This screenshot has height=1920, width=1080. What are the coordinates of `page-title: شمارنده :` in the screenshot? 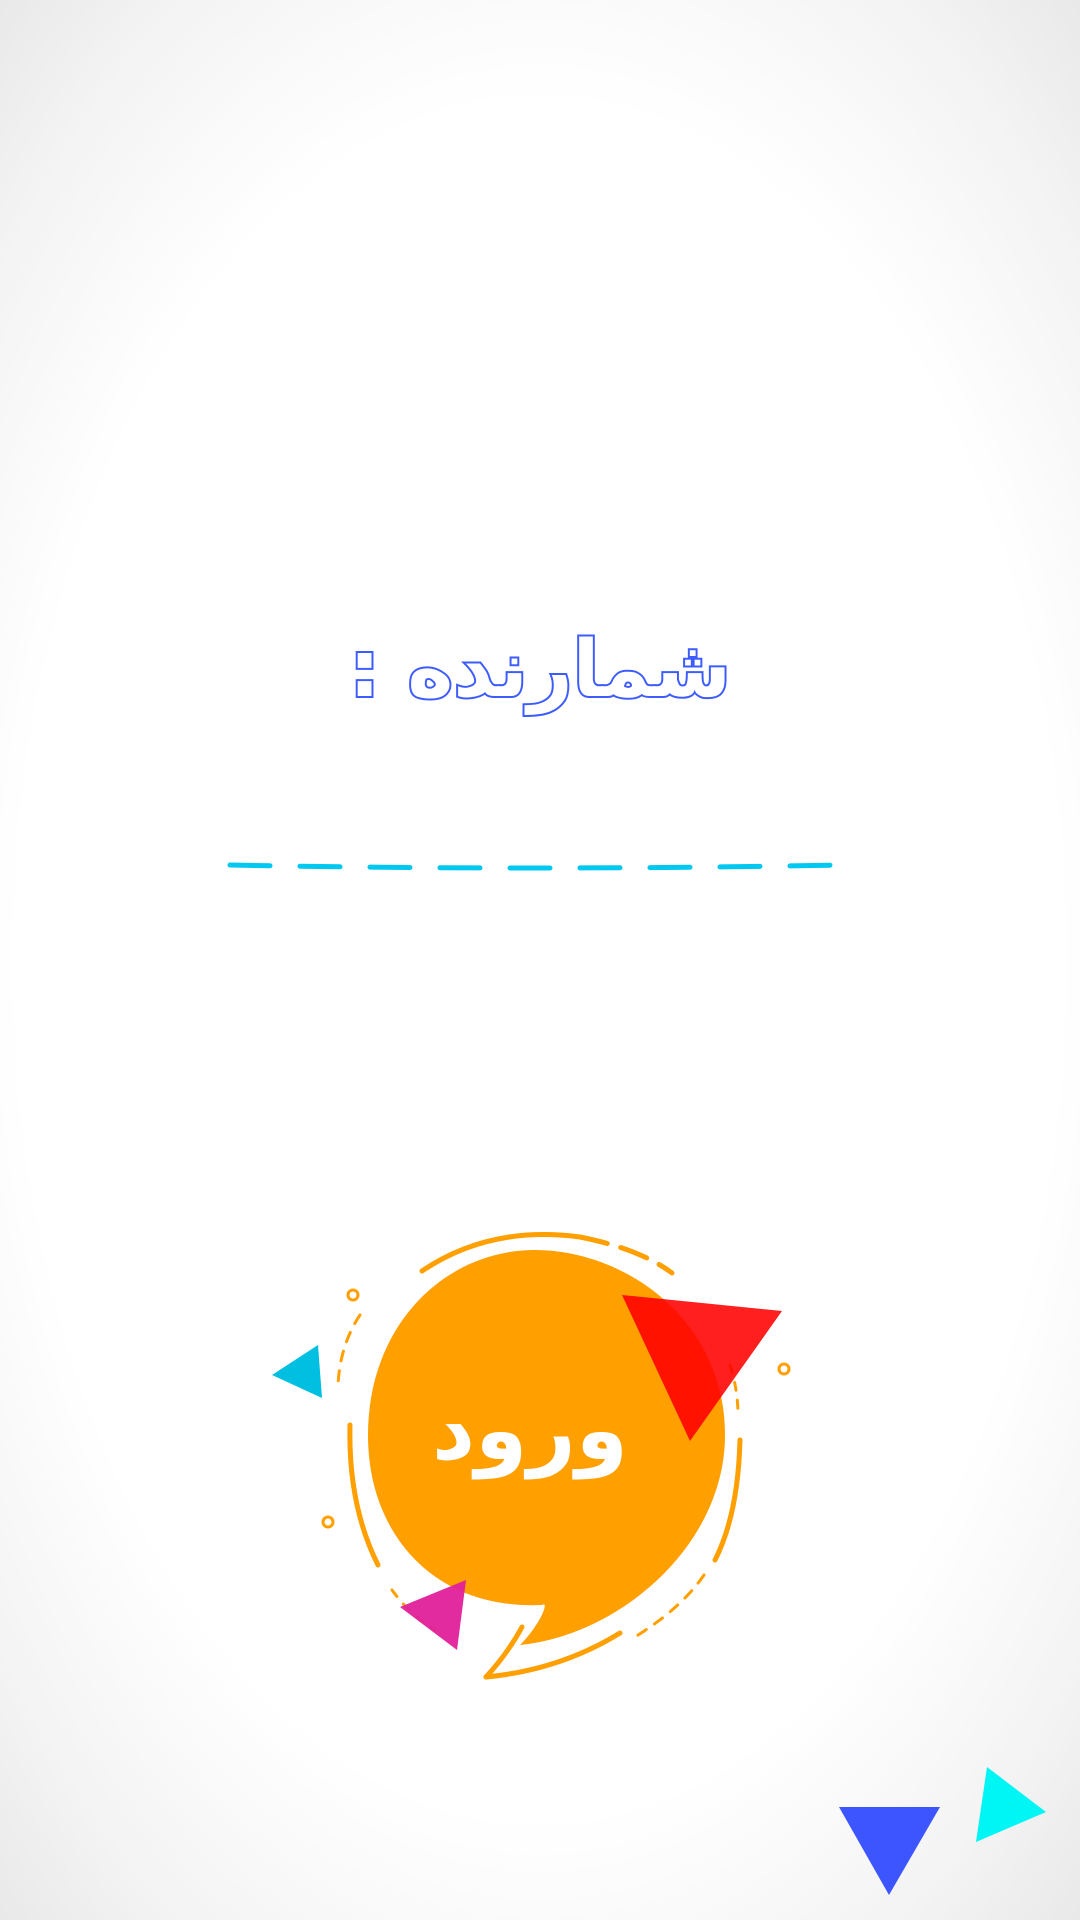 It's located at (540, 670).